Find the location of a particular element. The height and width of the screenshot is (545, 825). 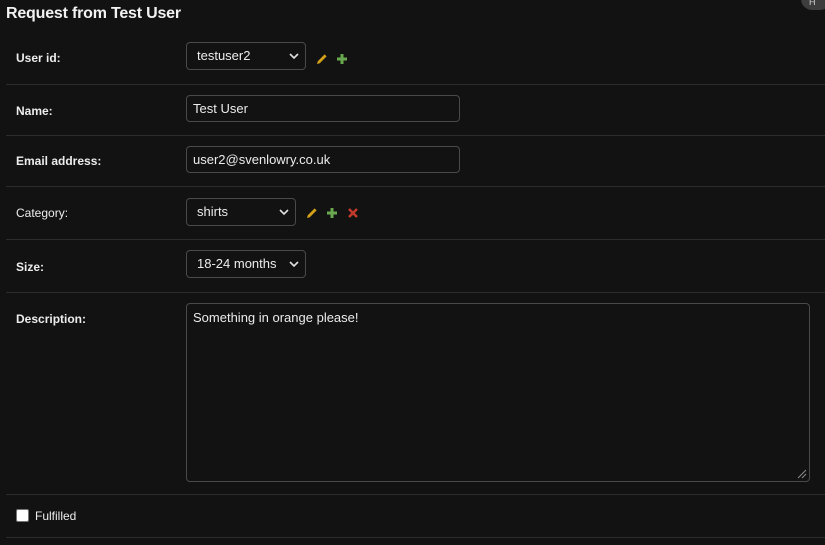

form-row-fulfilled: Fulfilled is located at coordinates (415, 516).